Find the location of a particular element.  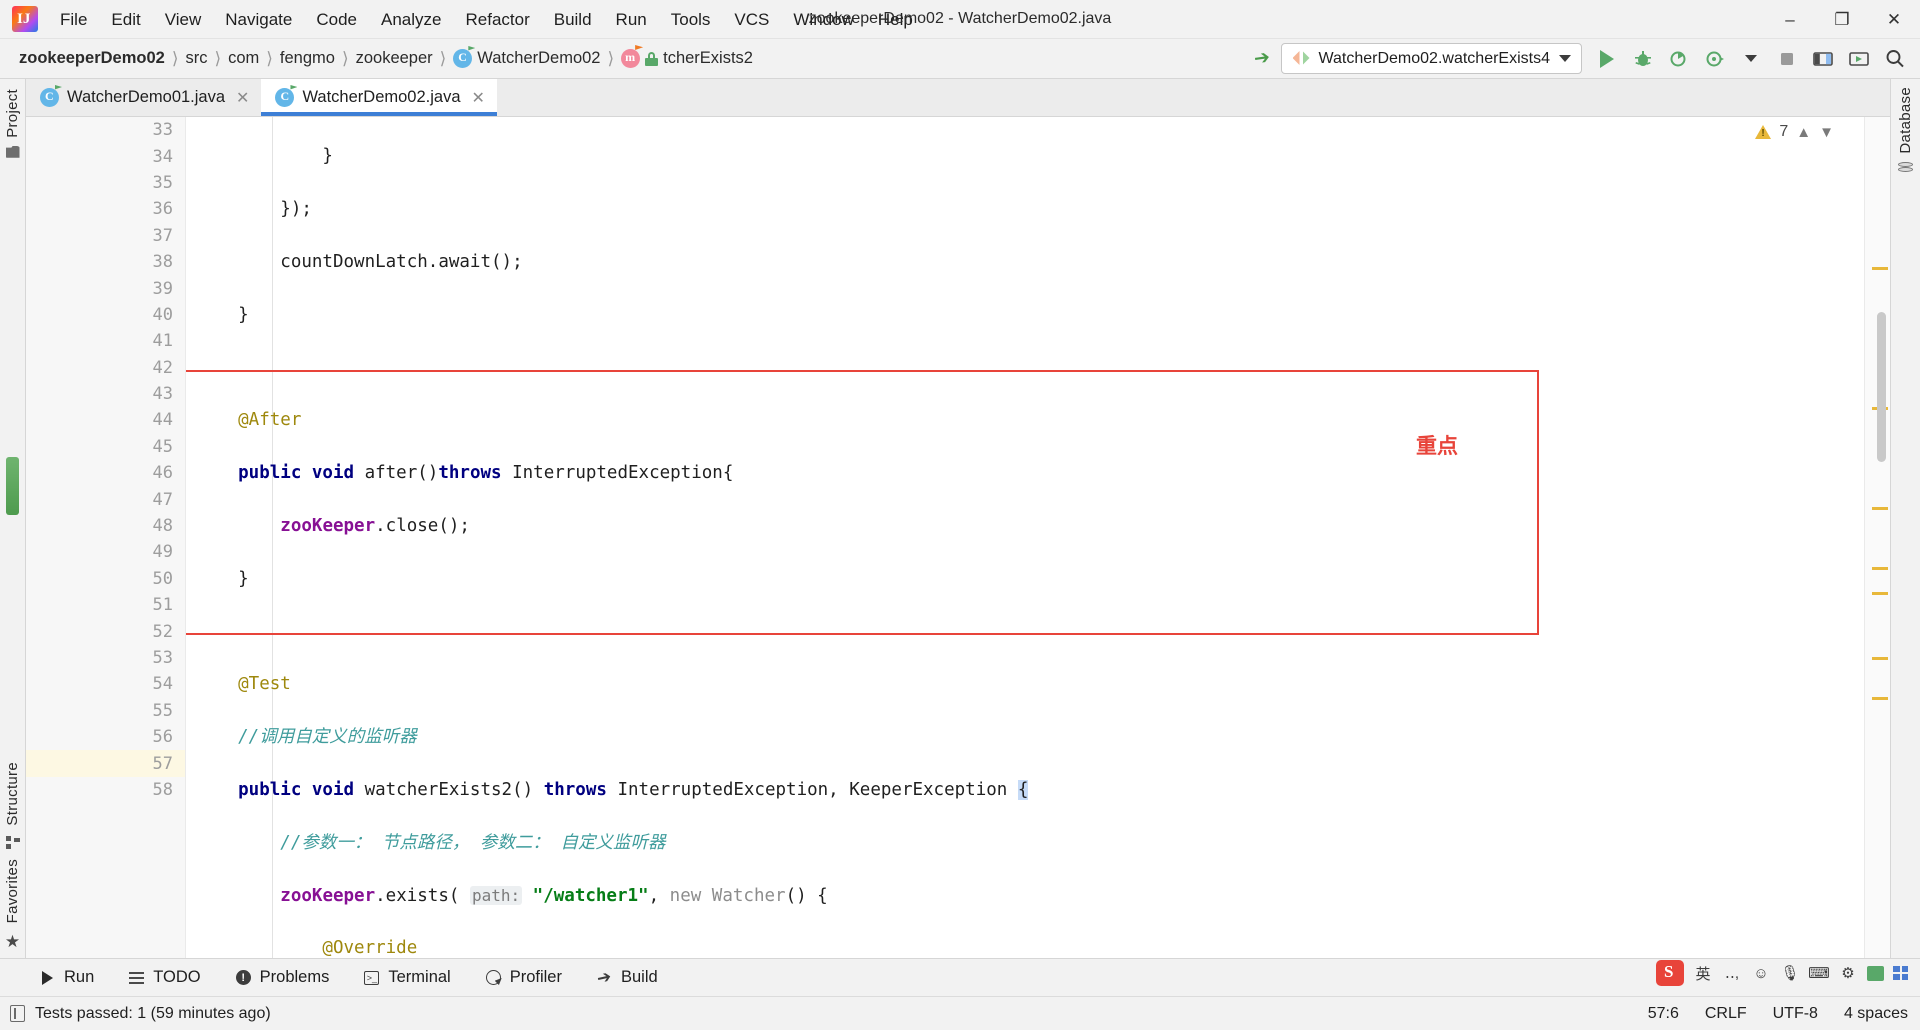

sidebar-item-favorites: Favorites is located at coordinates (12, 891).